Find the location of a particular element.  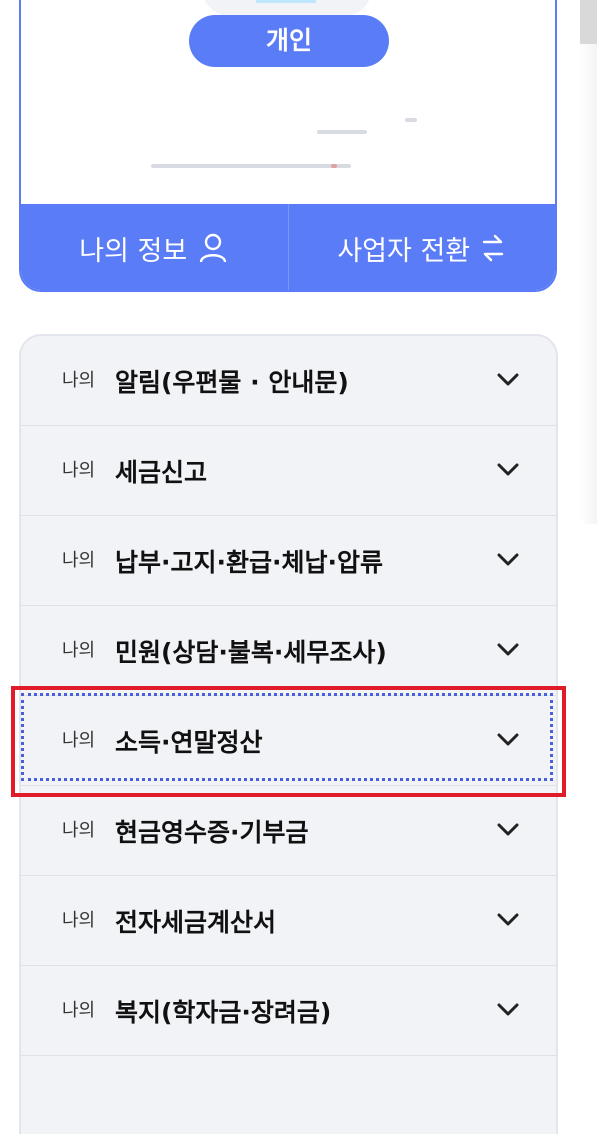

profile-actions: 나의 정보 사업자 전환 is located at coordinates (288, 247).